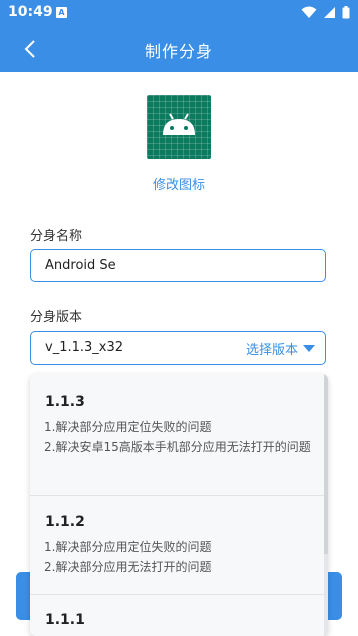 This screenshot has width=358, height=636. Describe the element at coordinates (178, 348) in the screenshot. I see `version-field: v_1.1.3_x32 选择版本` at that location.